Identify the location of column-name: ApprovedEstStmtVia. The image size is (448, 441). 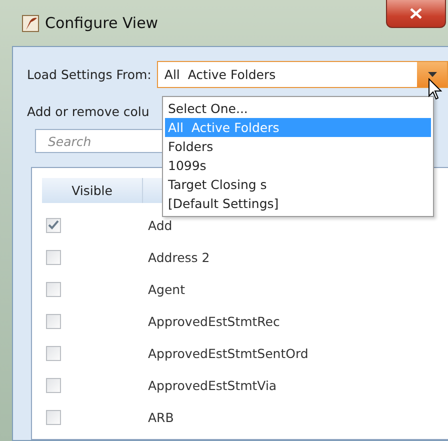
(212, 385).